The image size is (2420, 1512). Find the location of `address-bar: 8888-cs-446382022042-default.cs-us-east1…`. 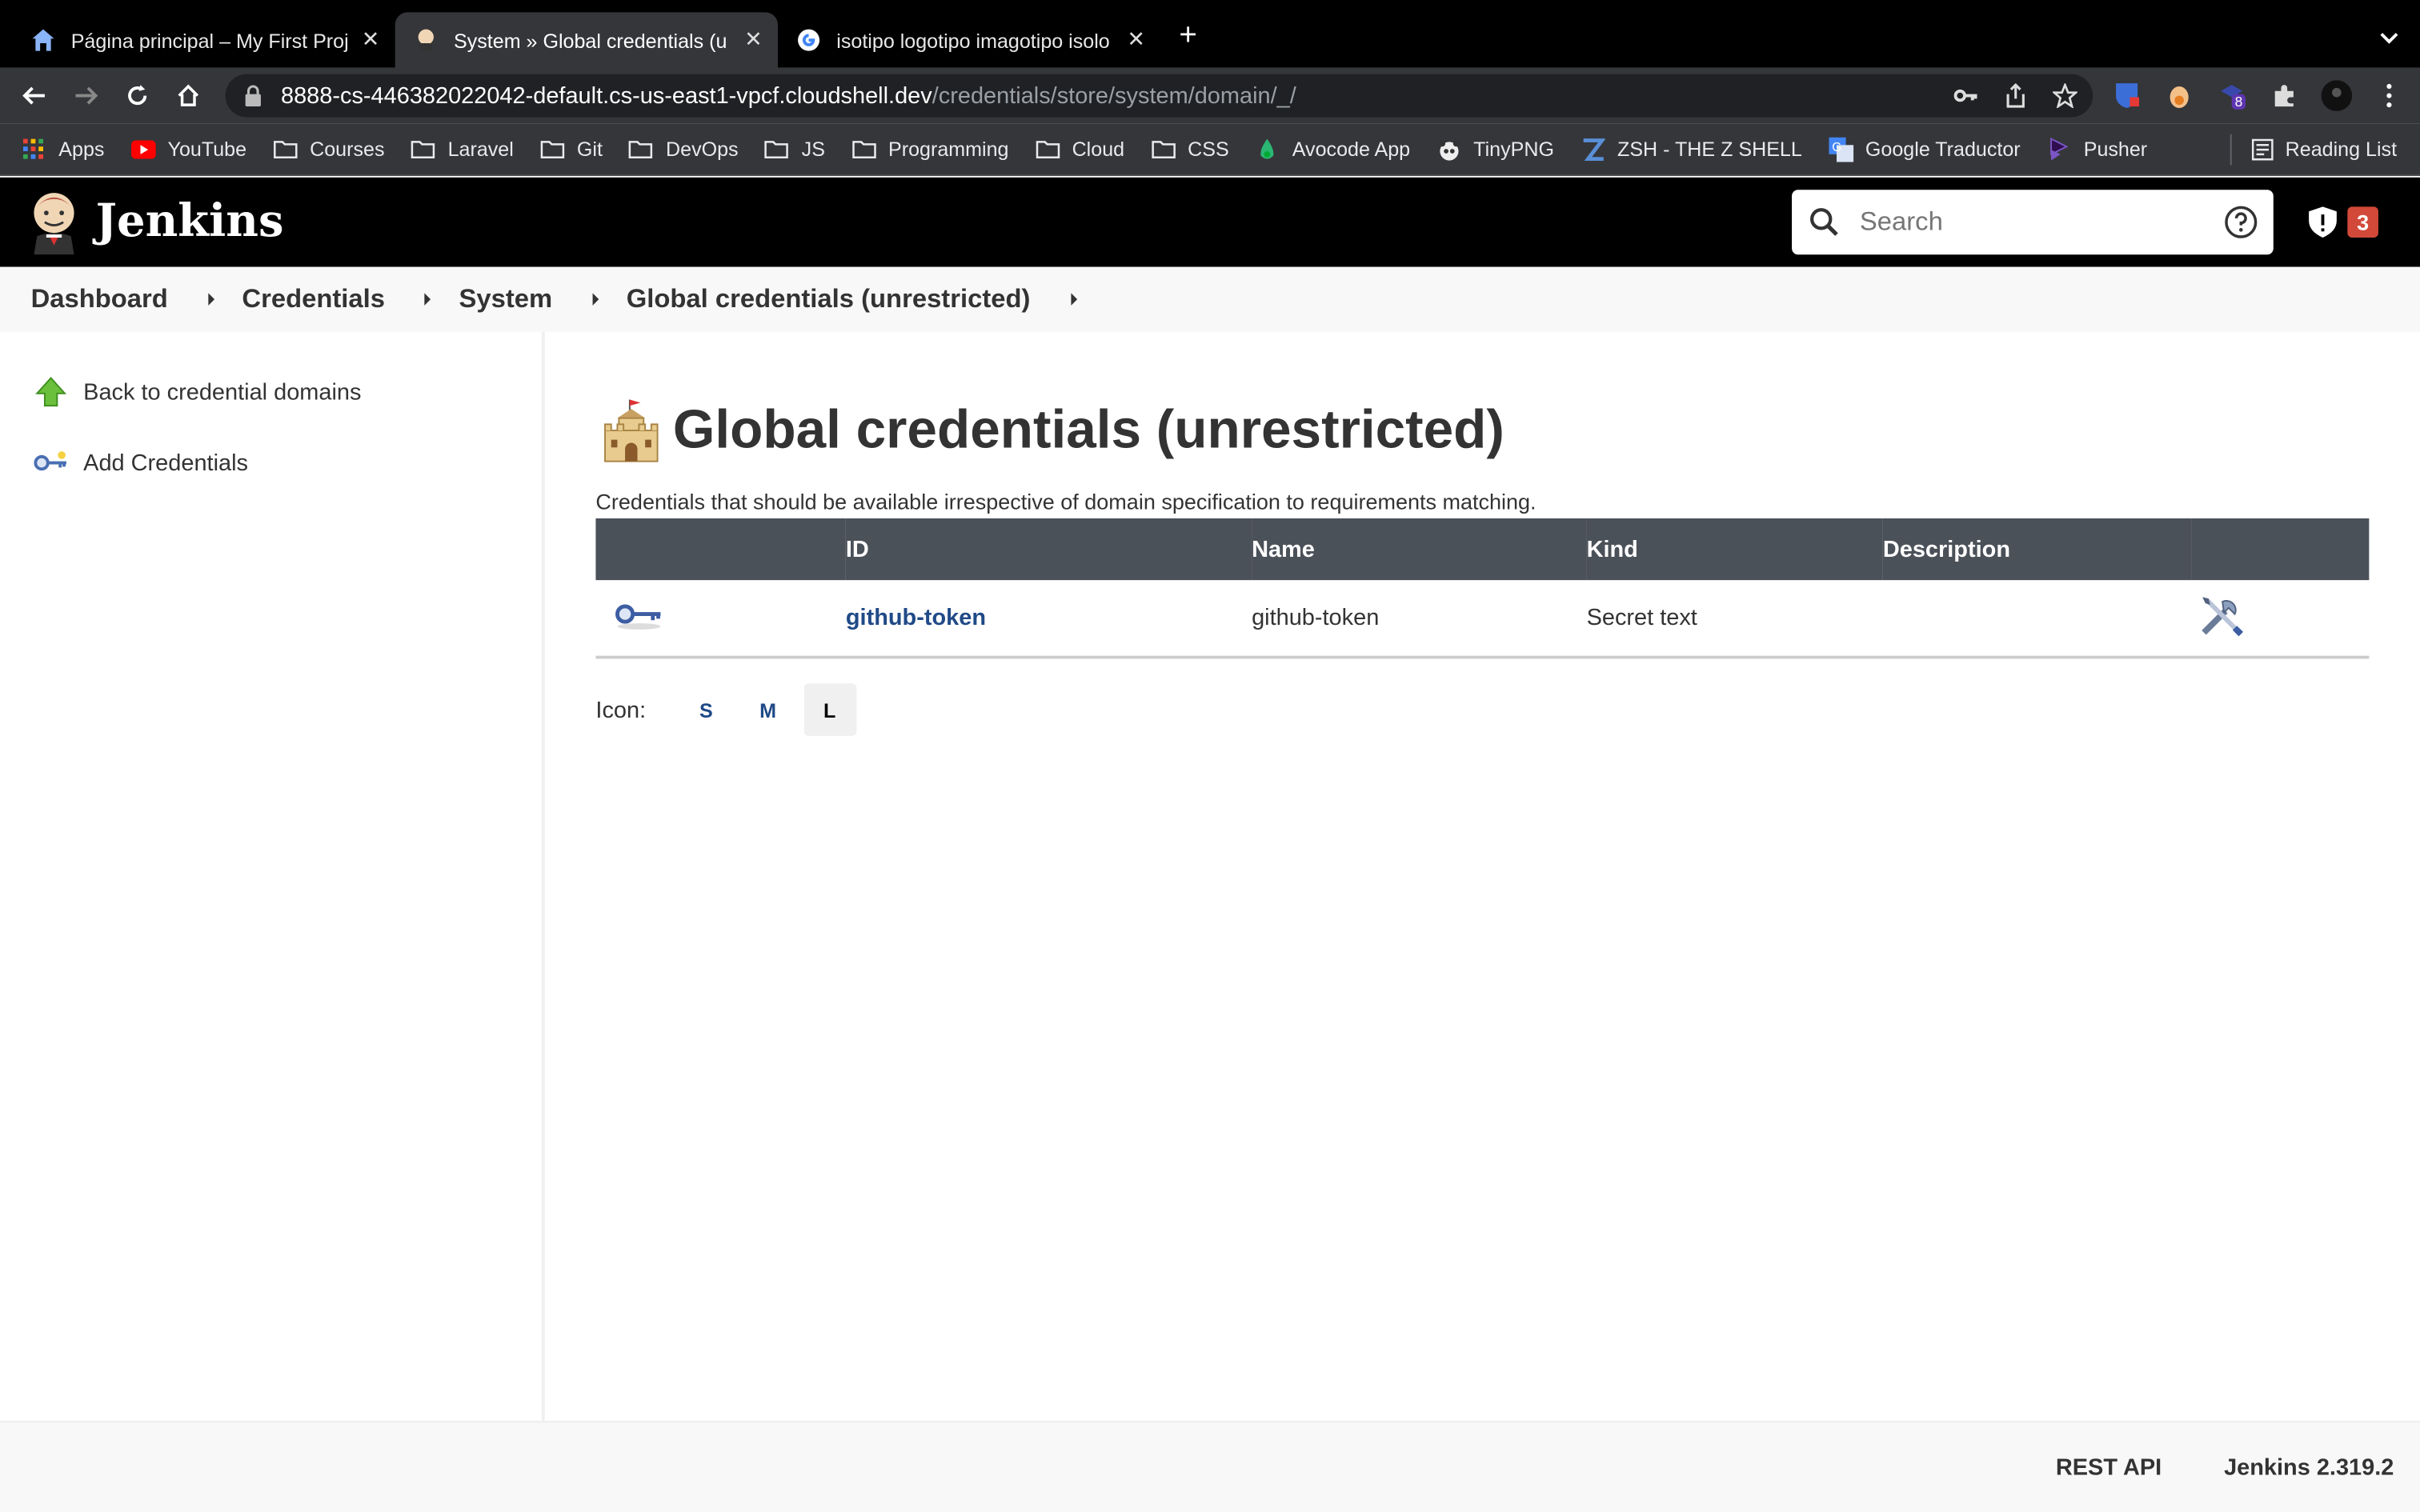

address-bar: 8888-cs-446382022042-default.cs-us-east1… is located at coordinates (1159, 96).